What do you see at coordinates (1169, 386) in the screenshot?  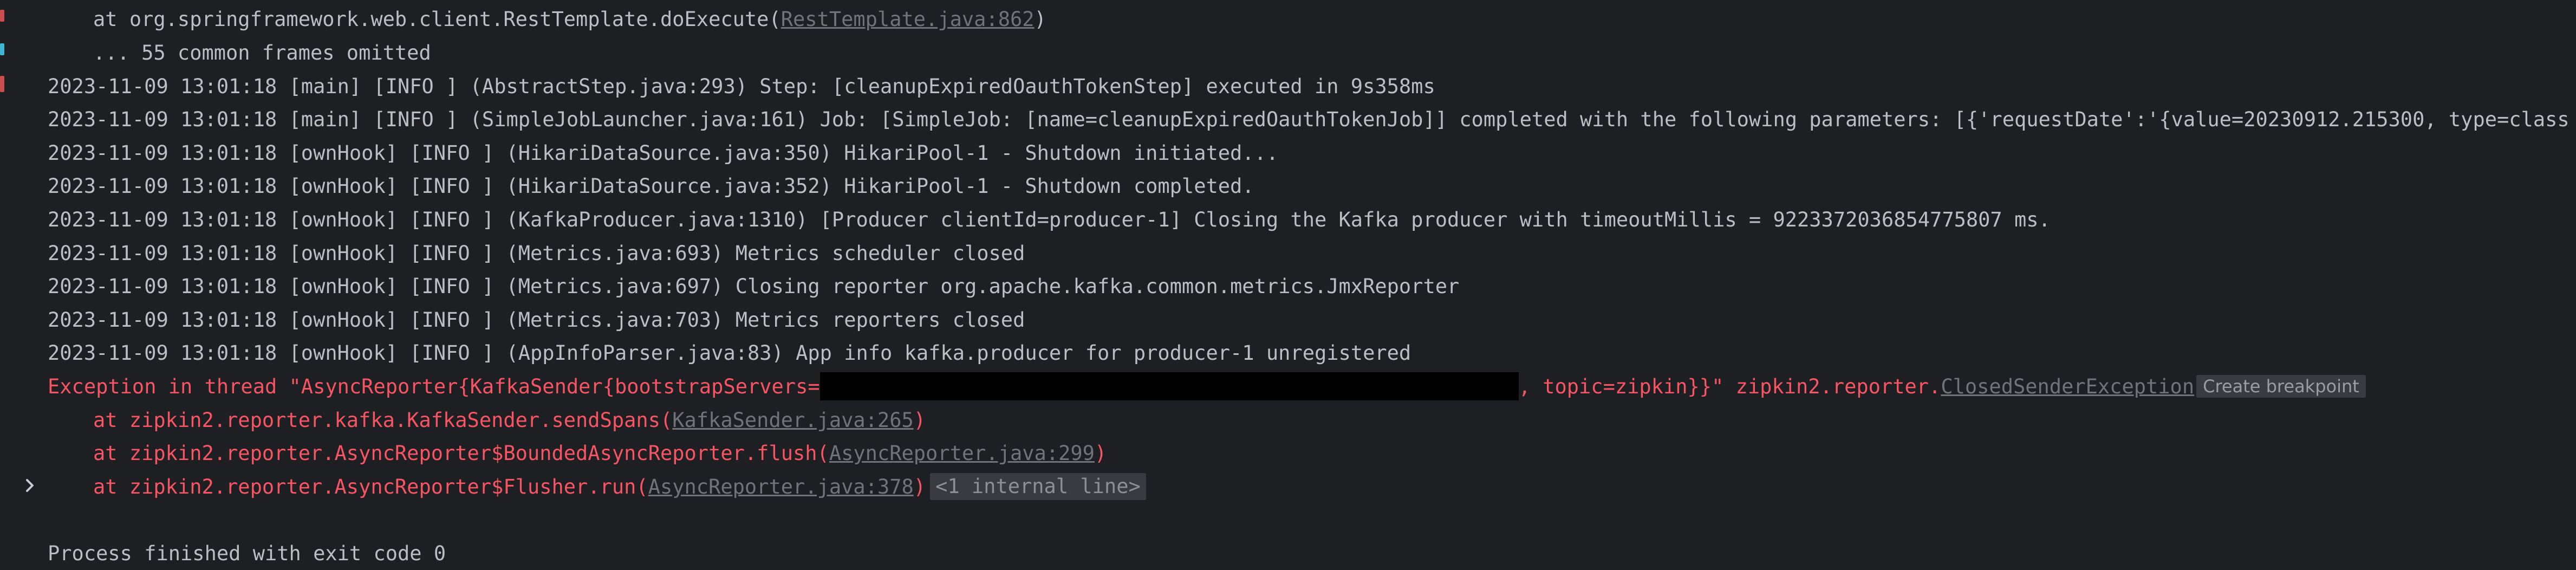 I see `redacted-block` at bounding box center [1169, 386].